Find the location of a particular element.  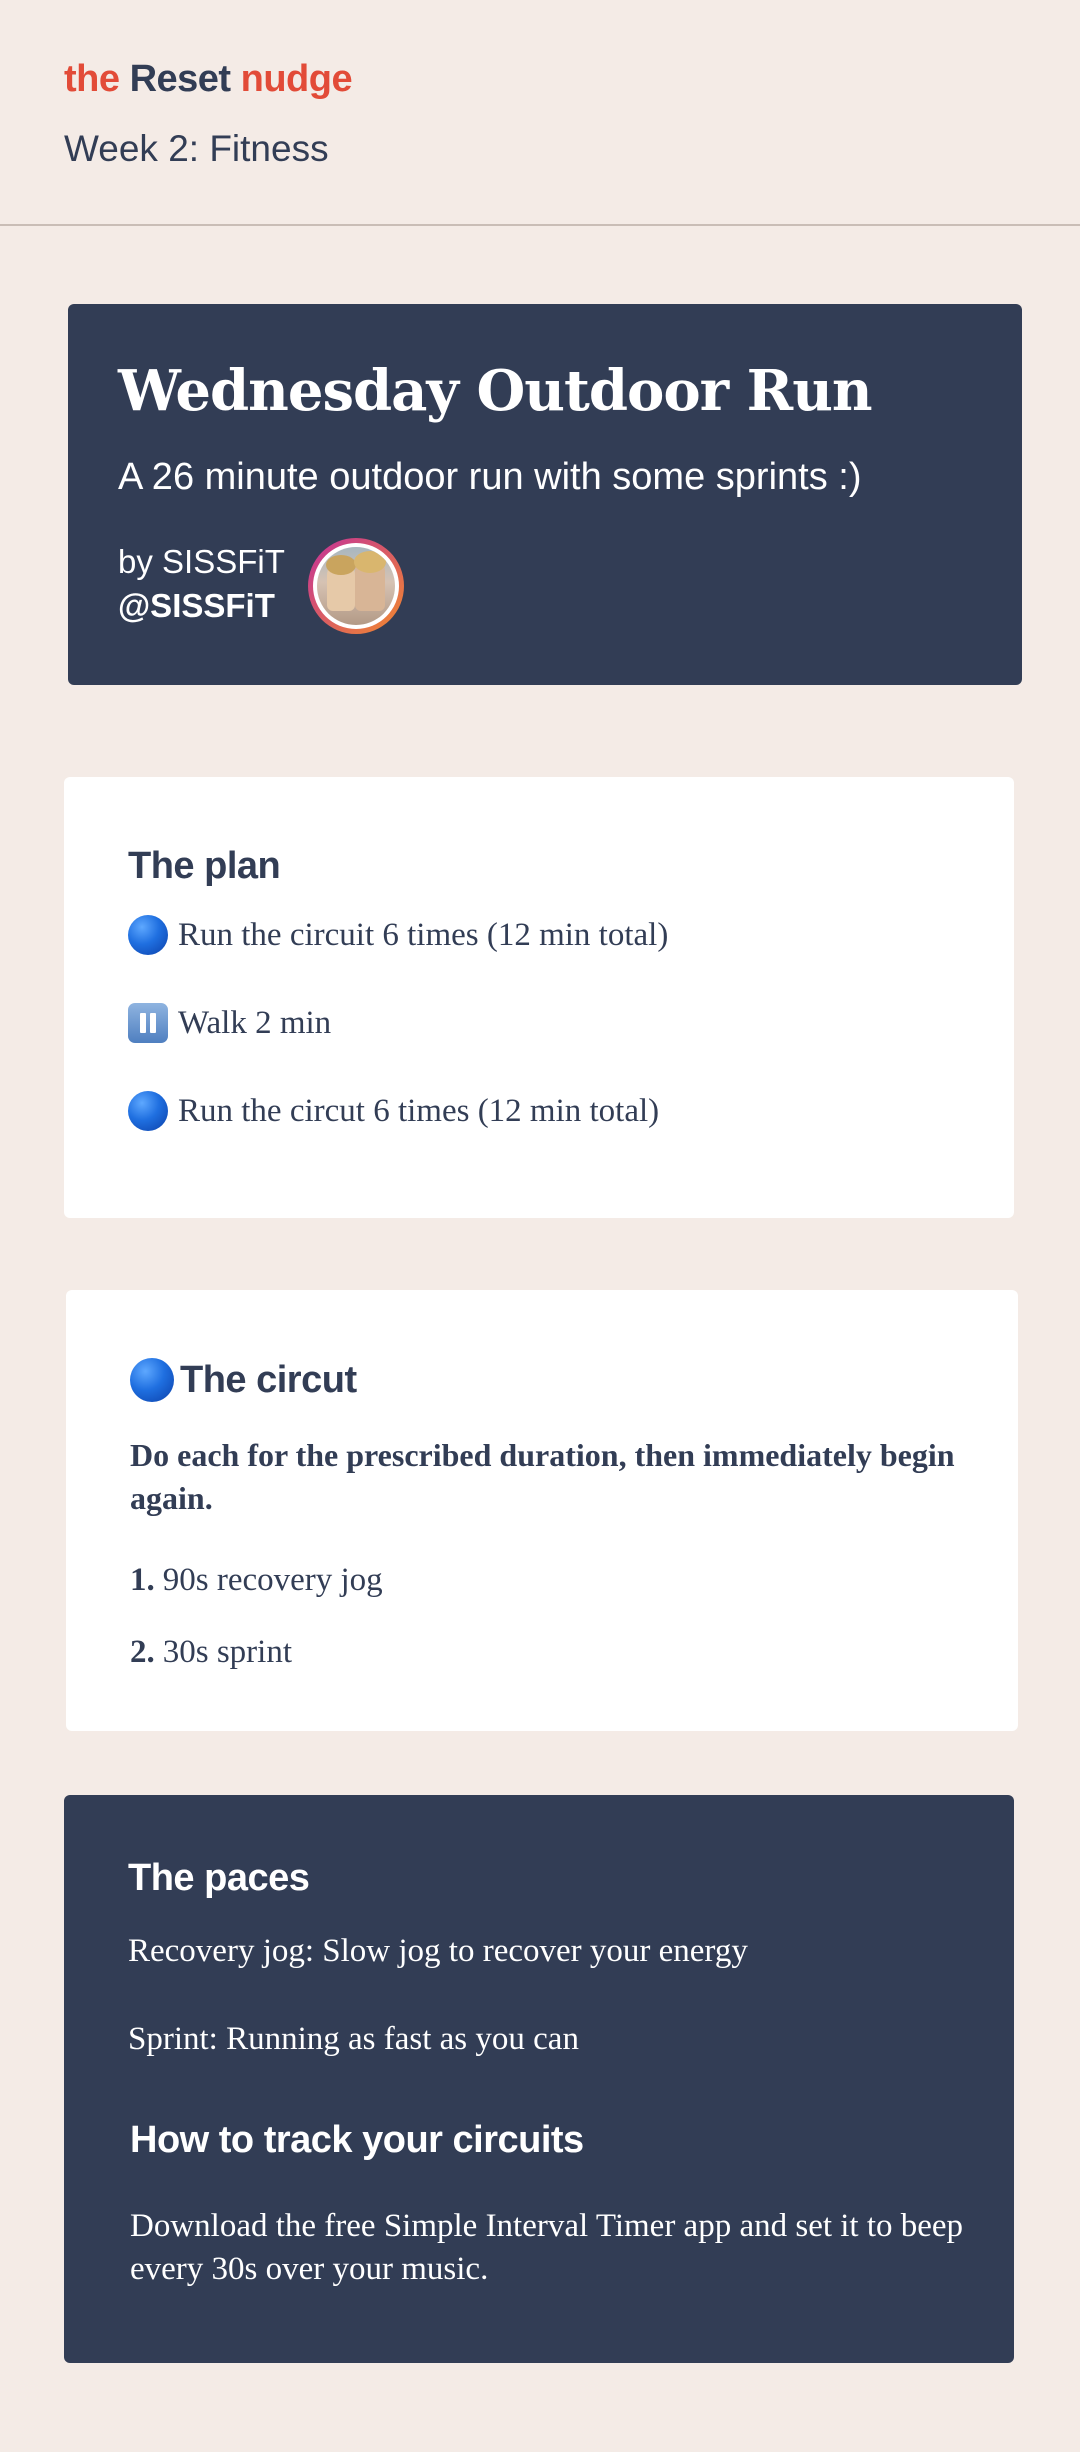

track-title: How to track your circuits is located at coordinates (357, 2140).